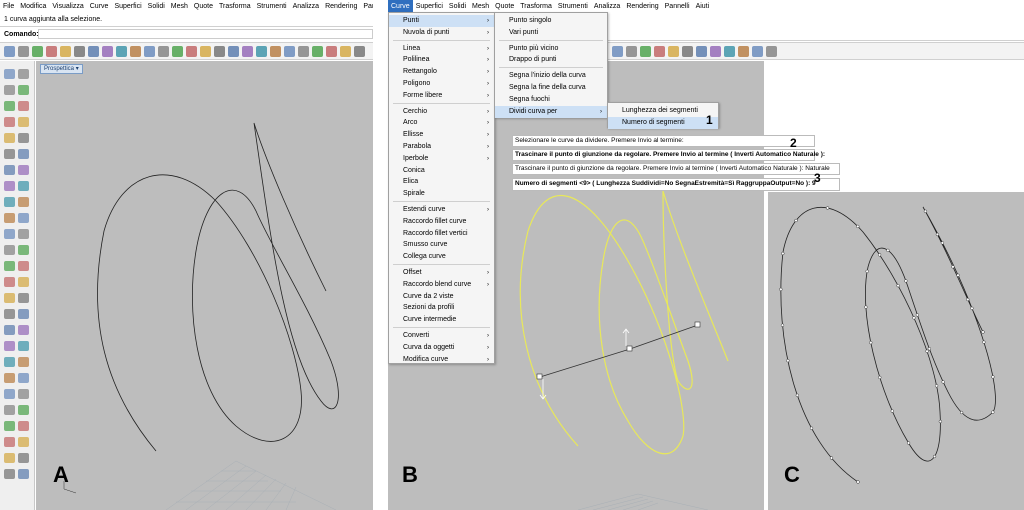  Describe the element at coordinates (703, 6) in the screenshot. I see `menu-item-b-10: Aiuti` at that location.